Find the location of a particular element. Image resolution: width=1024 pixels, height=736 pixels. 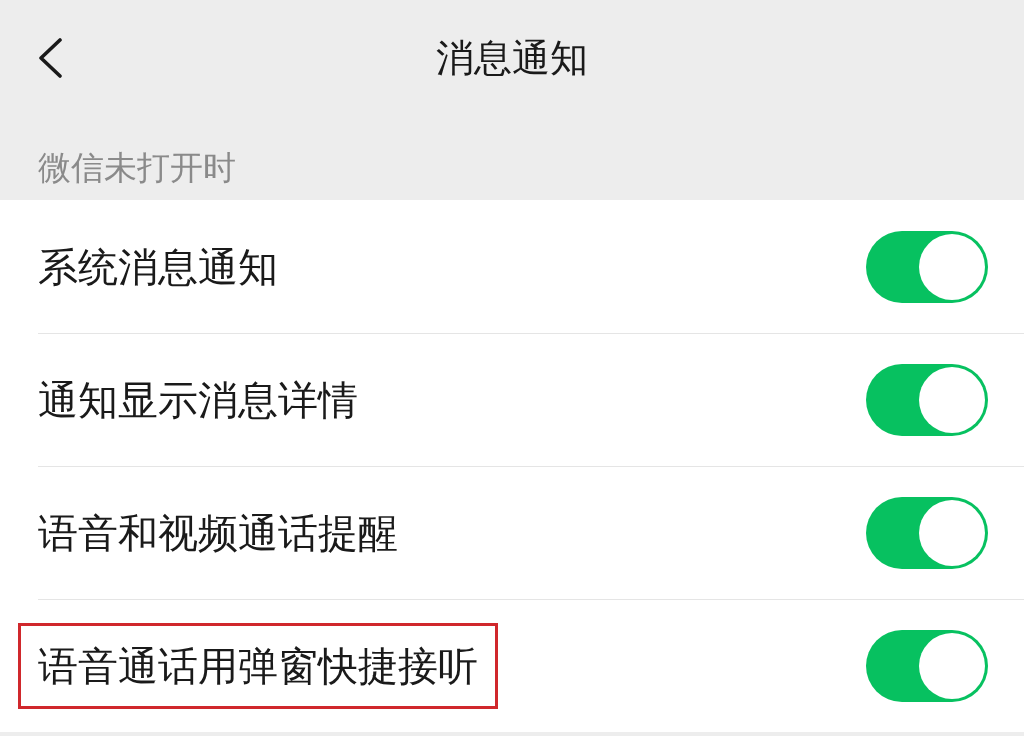

page-title: 消息通知 is located at coordinates (512, 58).